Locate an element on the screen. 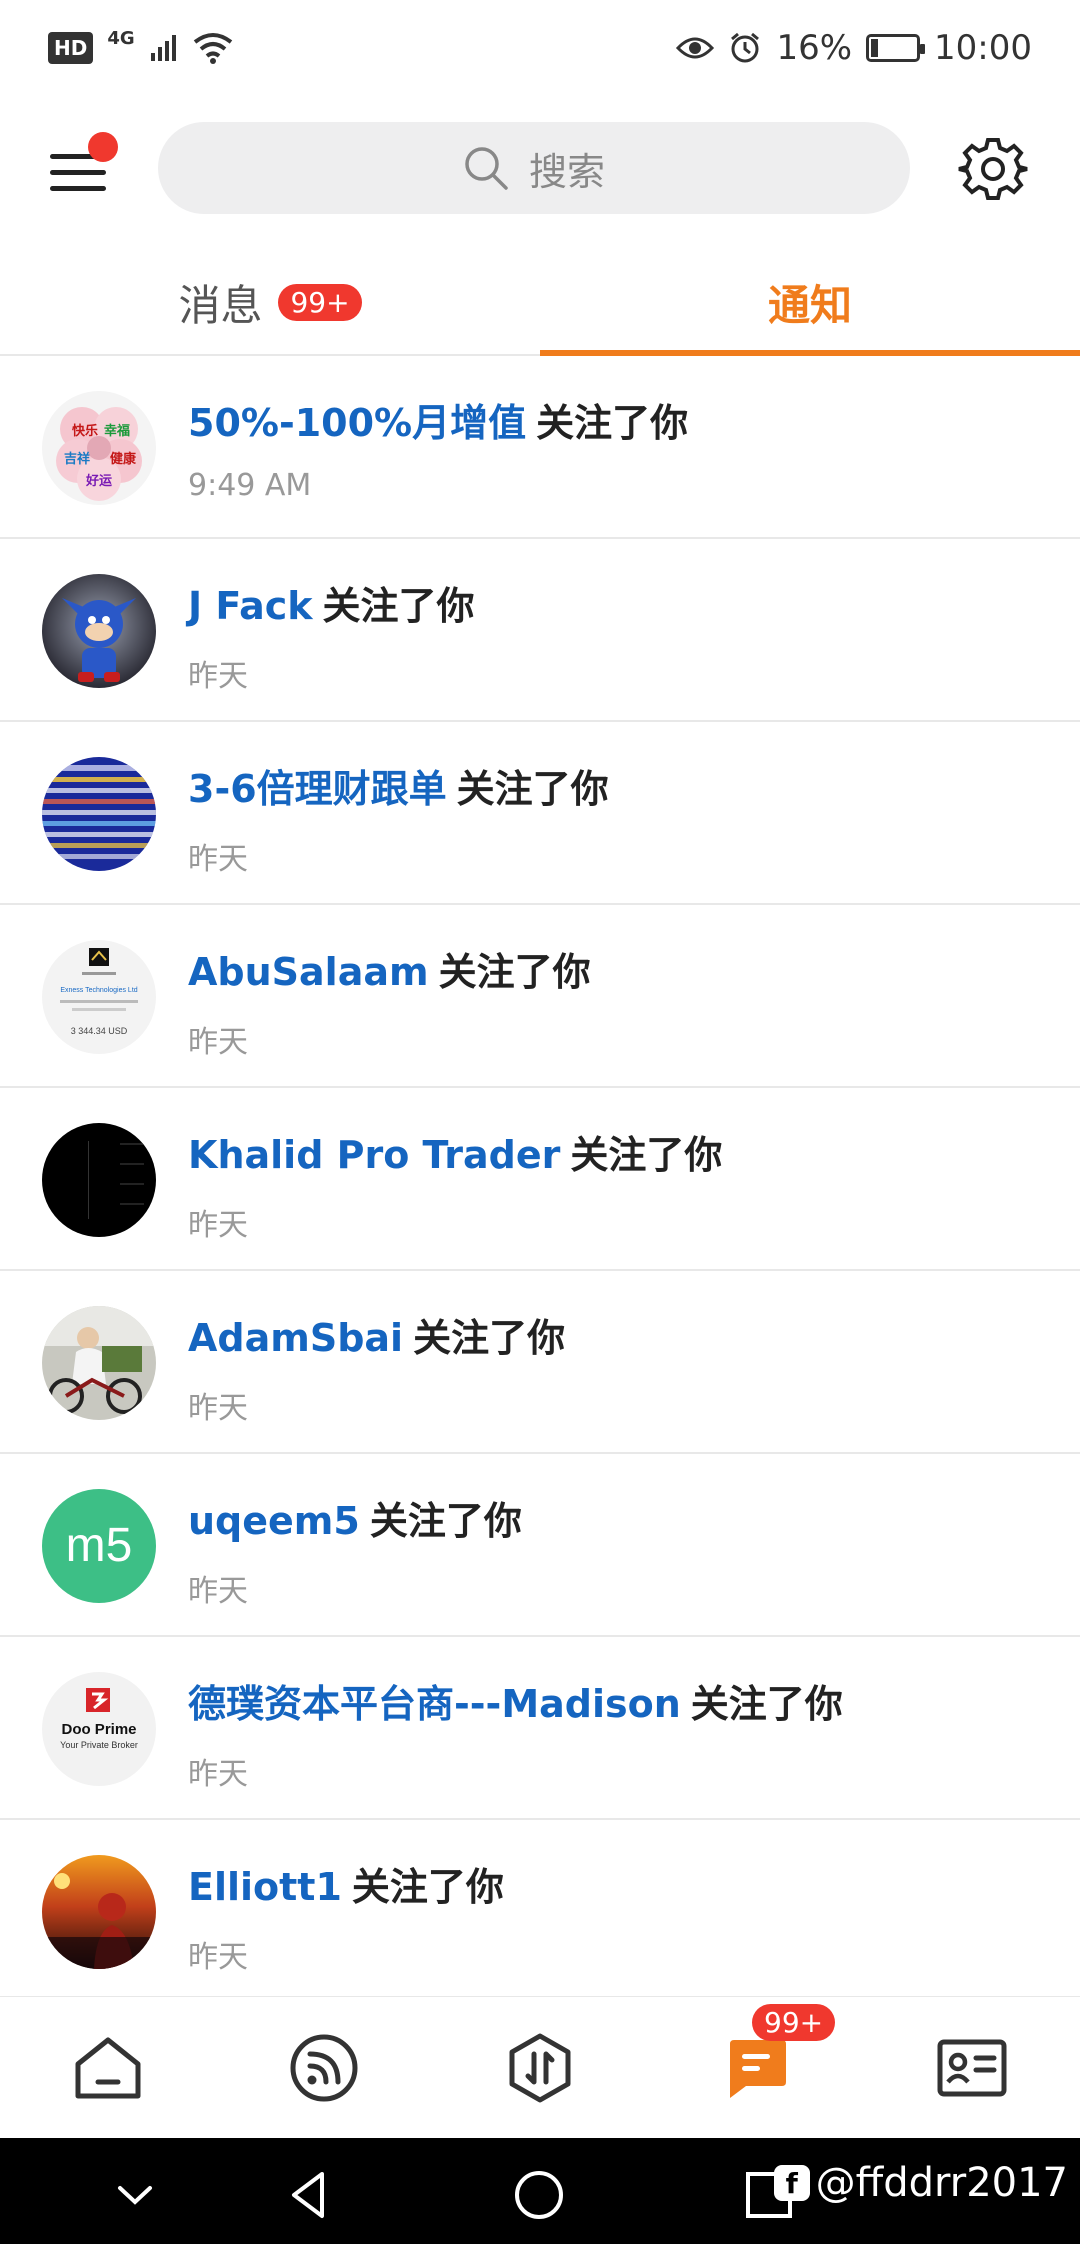 This screenshot has height=2244, width=1080. avatar-label: 3 344.34 USD is located at coordinates (99, 1031).